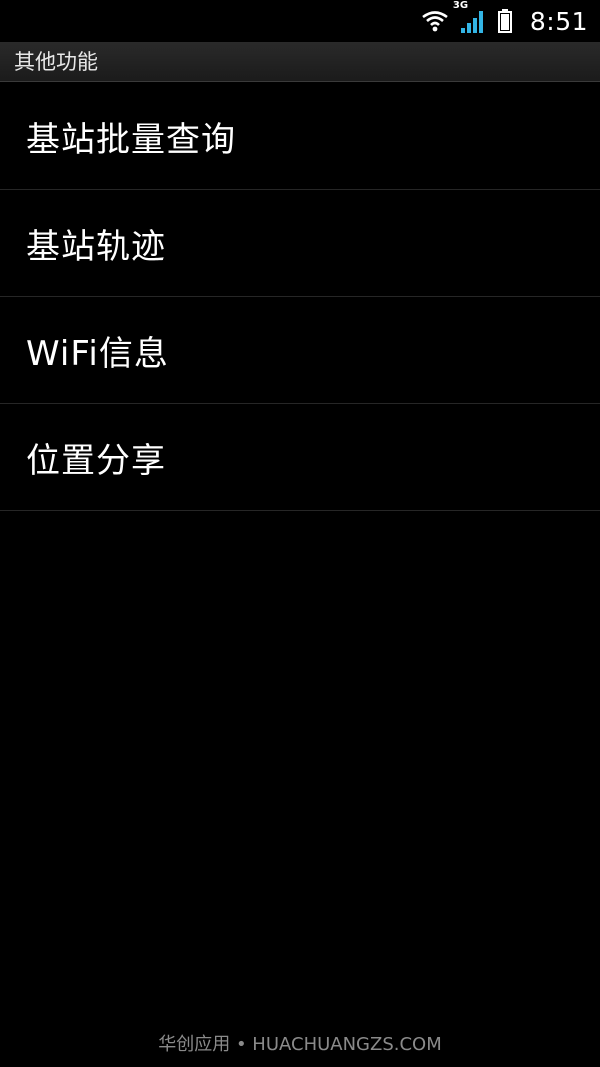 This screenshot has width=600, height=1067. Describe the element at coordinates (504, 21) in the screenshot. I see `battery-icon` at that location.